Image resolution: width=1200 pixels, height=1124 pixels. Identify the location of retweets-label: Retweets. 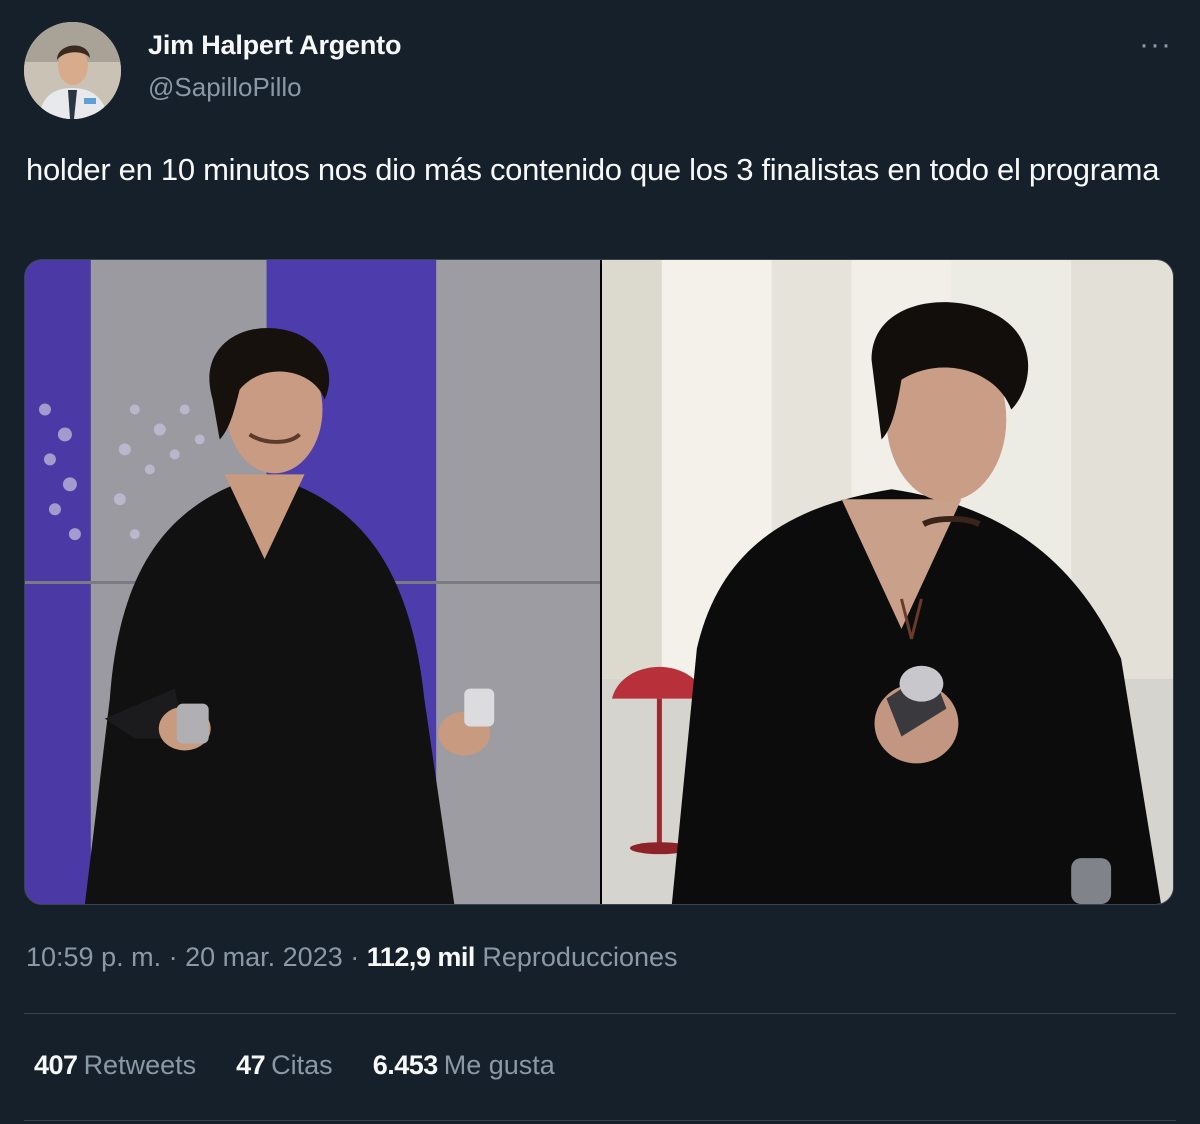
(140, 1065).